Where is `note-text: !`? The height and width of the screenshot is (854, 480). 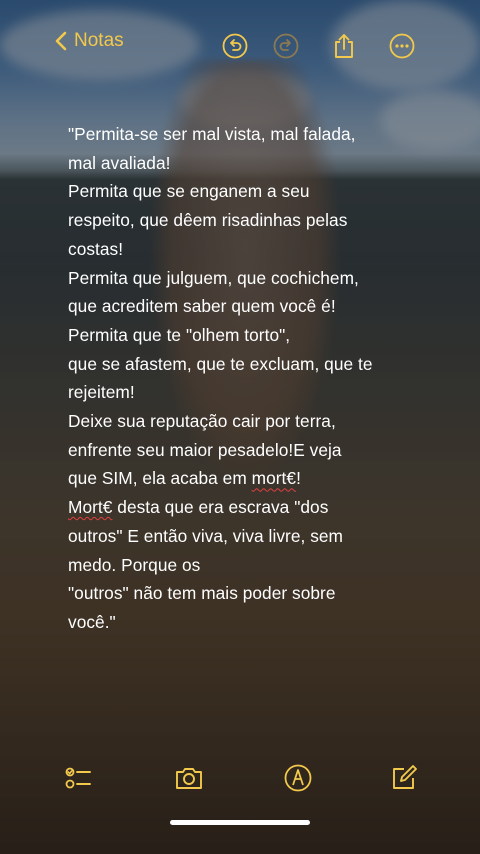 note-text: ! is located at coordinates (298, 478).